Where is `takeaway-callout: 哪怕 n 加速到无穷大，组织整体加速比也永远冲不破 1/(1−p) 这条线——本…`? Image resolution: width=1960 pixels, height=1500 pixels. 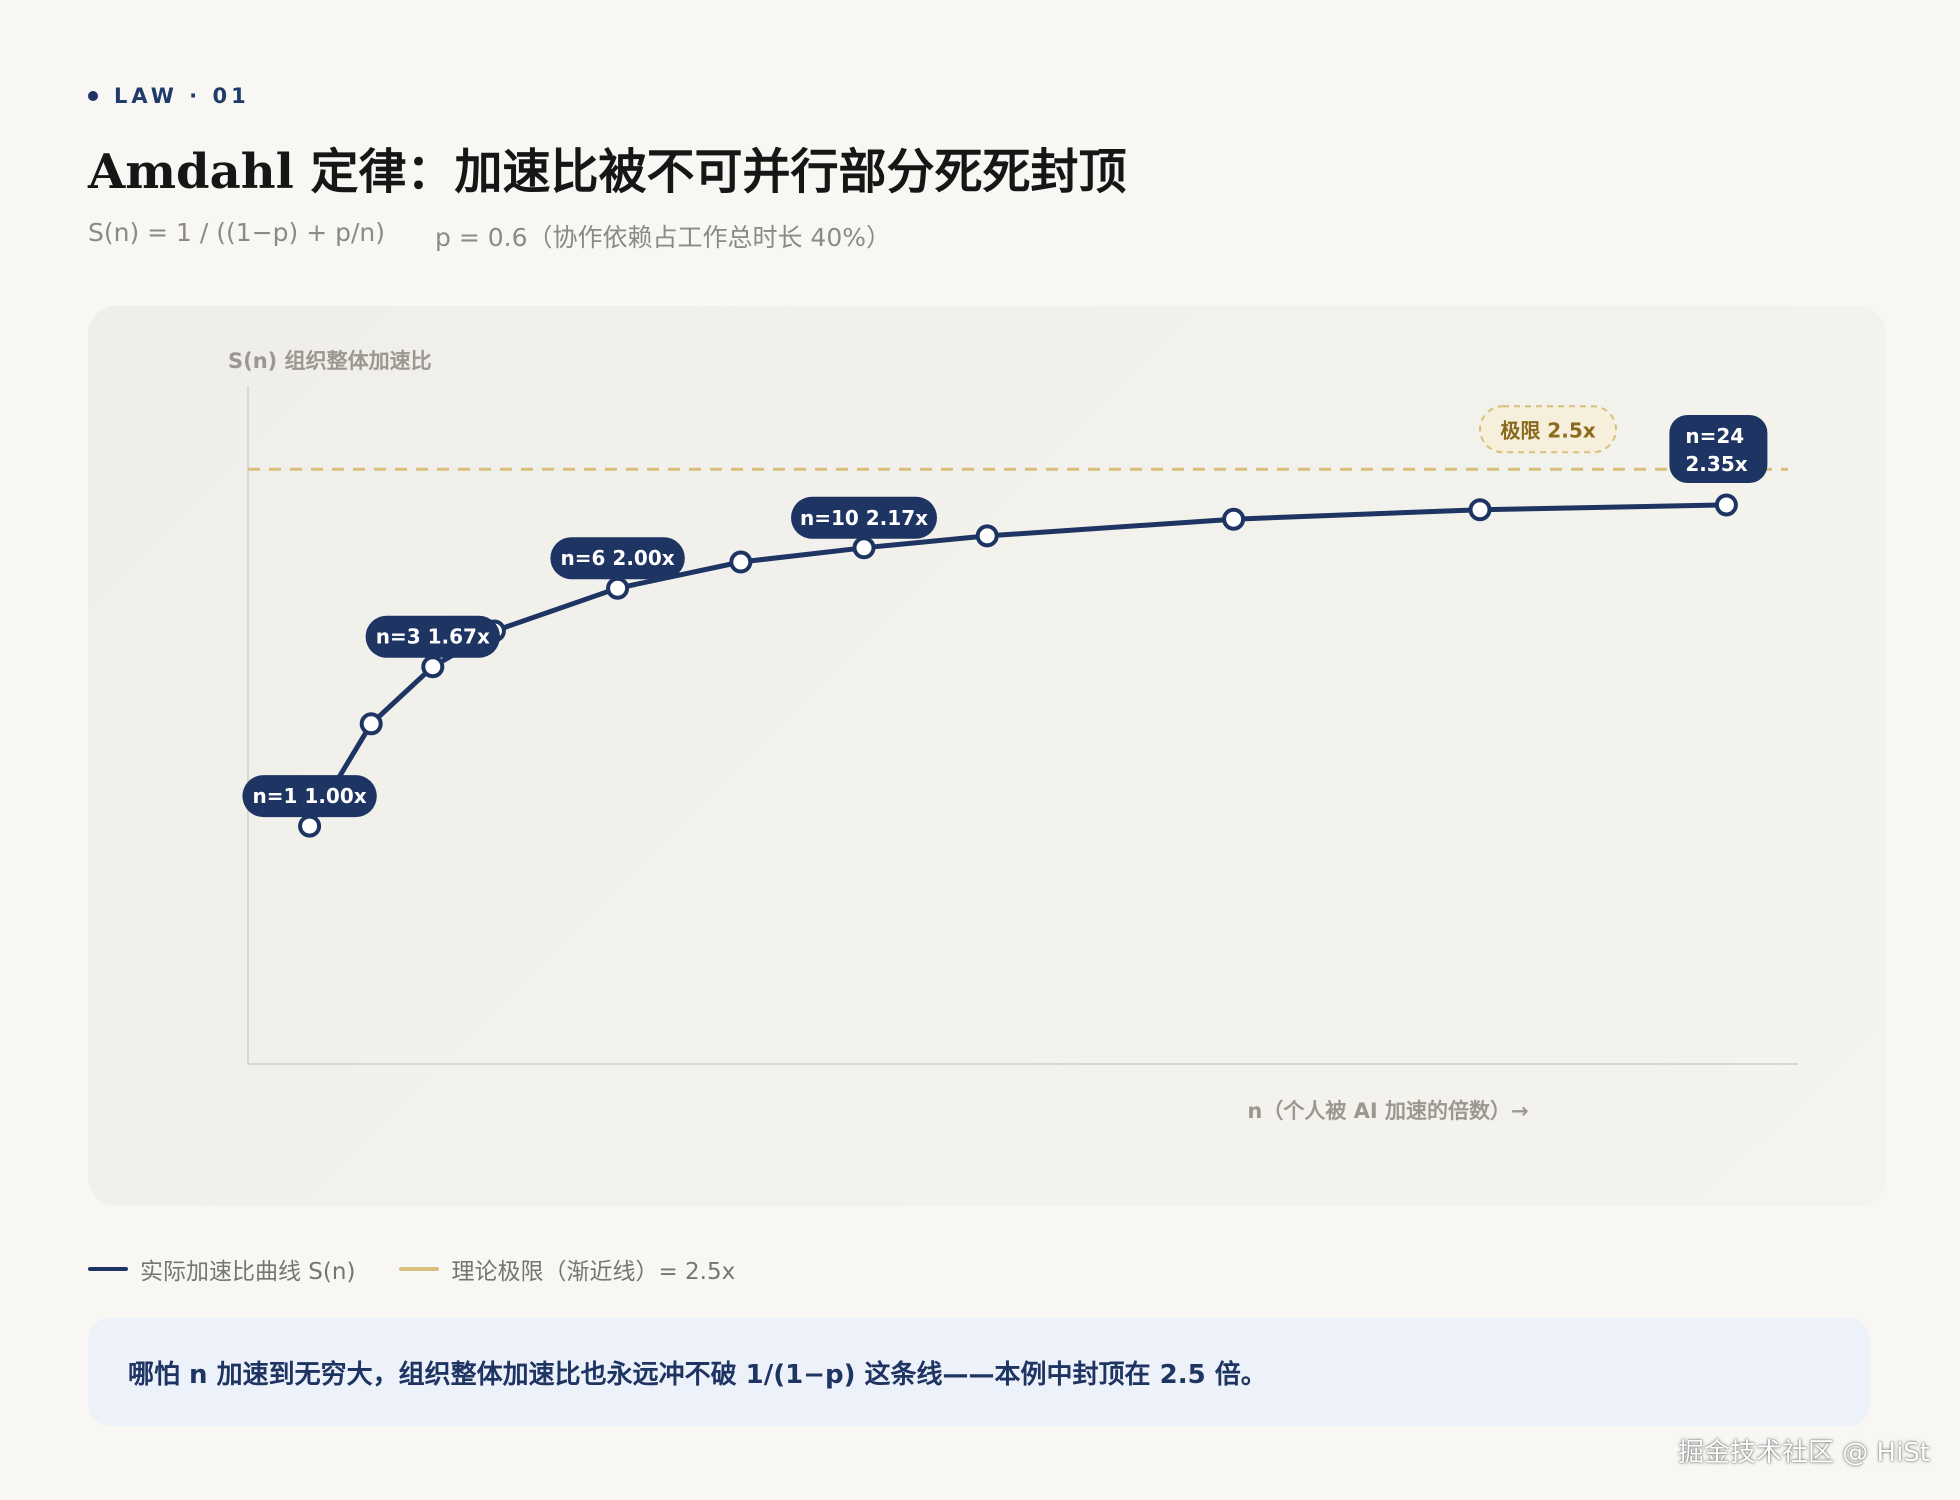 takeaway-callout: 哪怕 n 加速到无穷大，组织整体加速比也永远冲不破 1/(1−p) 这条线——本… is located at coordinates (979, 1372).